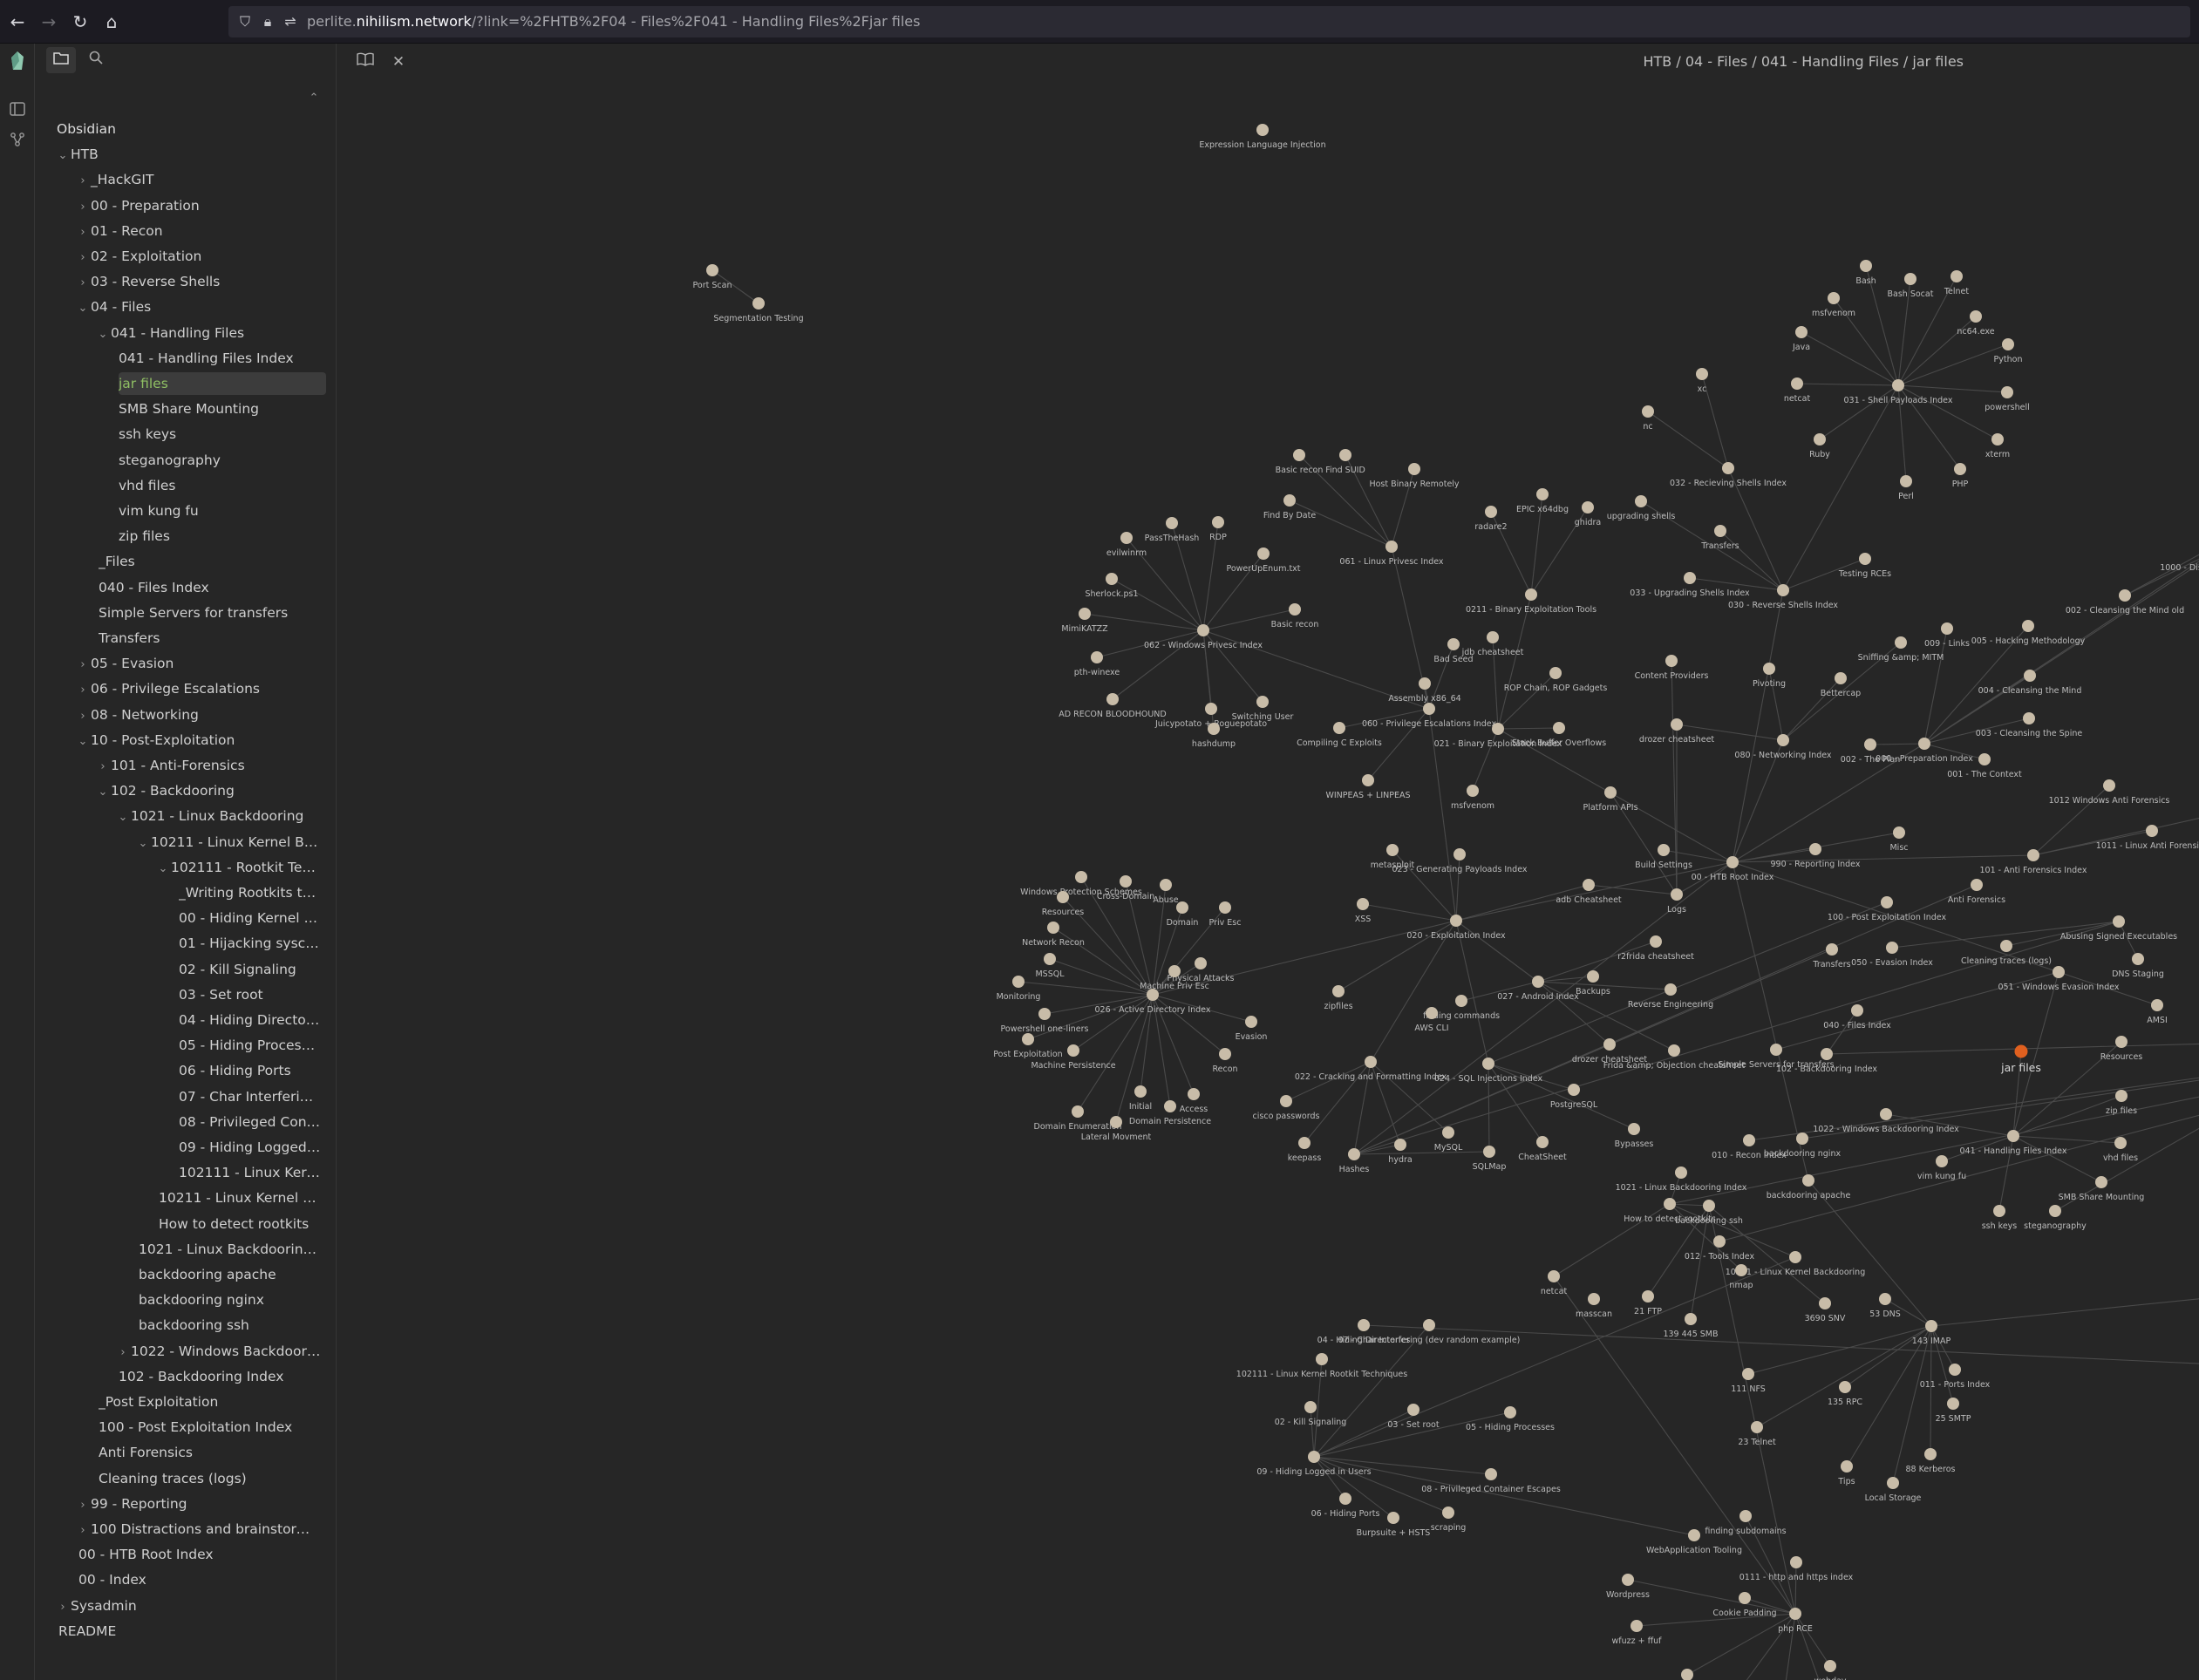 This screenshot has height=1680, width=2199. I want to click on graph-node: Ruby, so click(1820, 446).